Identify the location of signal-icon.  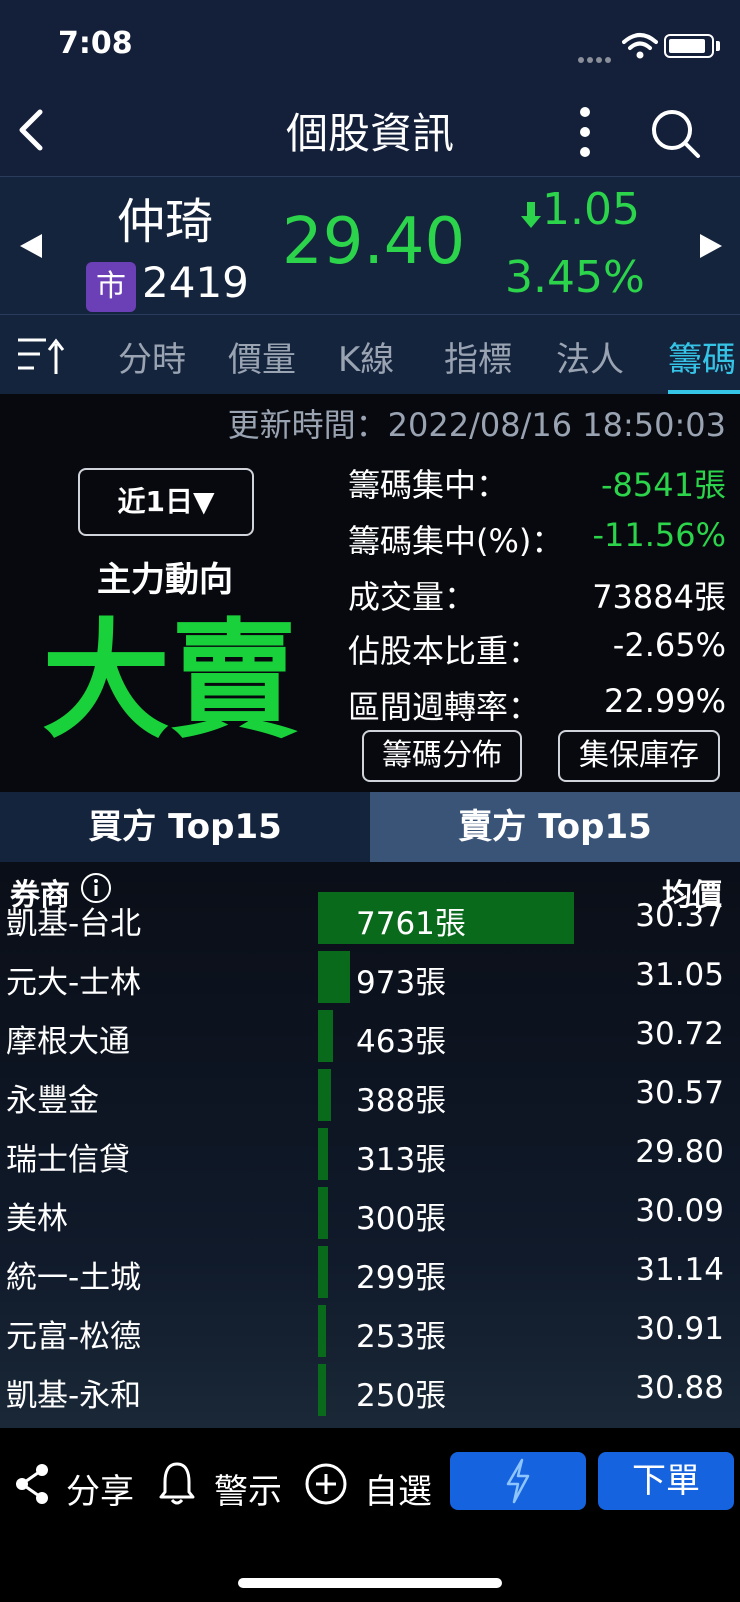
(597, 55).